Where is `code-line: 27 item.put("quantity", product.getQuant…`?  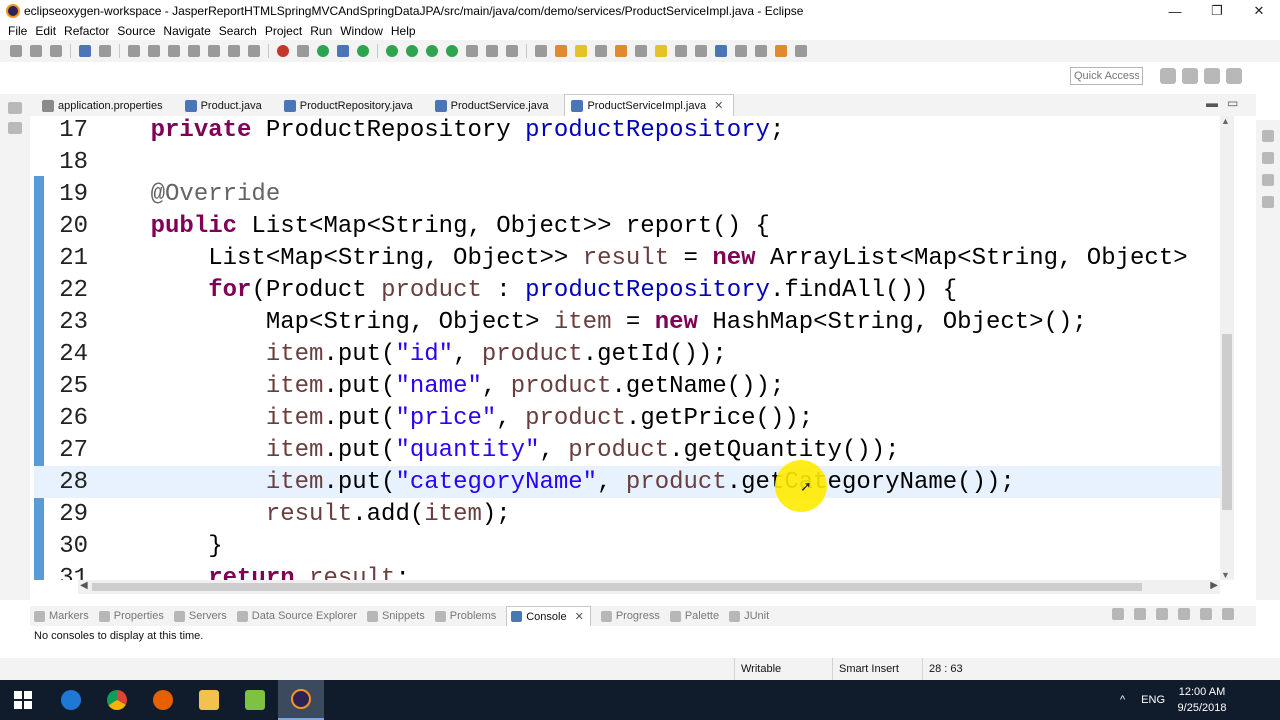 code-line: 27 item.put("quantity", product.getQuant… is located at coordinates (627, 450).